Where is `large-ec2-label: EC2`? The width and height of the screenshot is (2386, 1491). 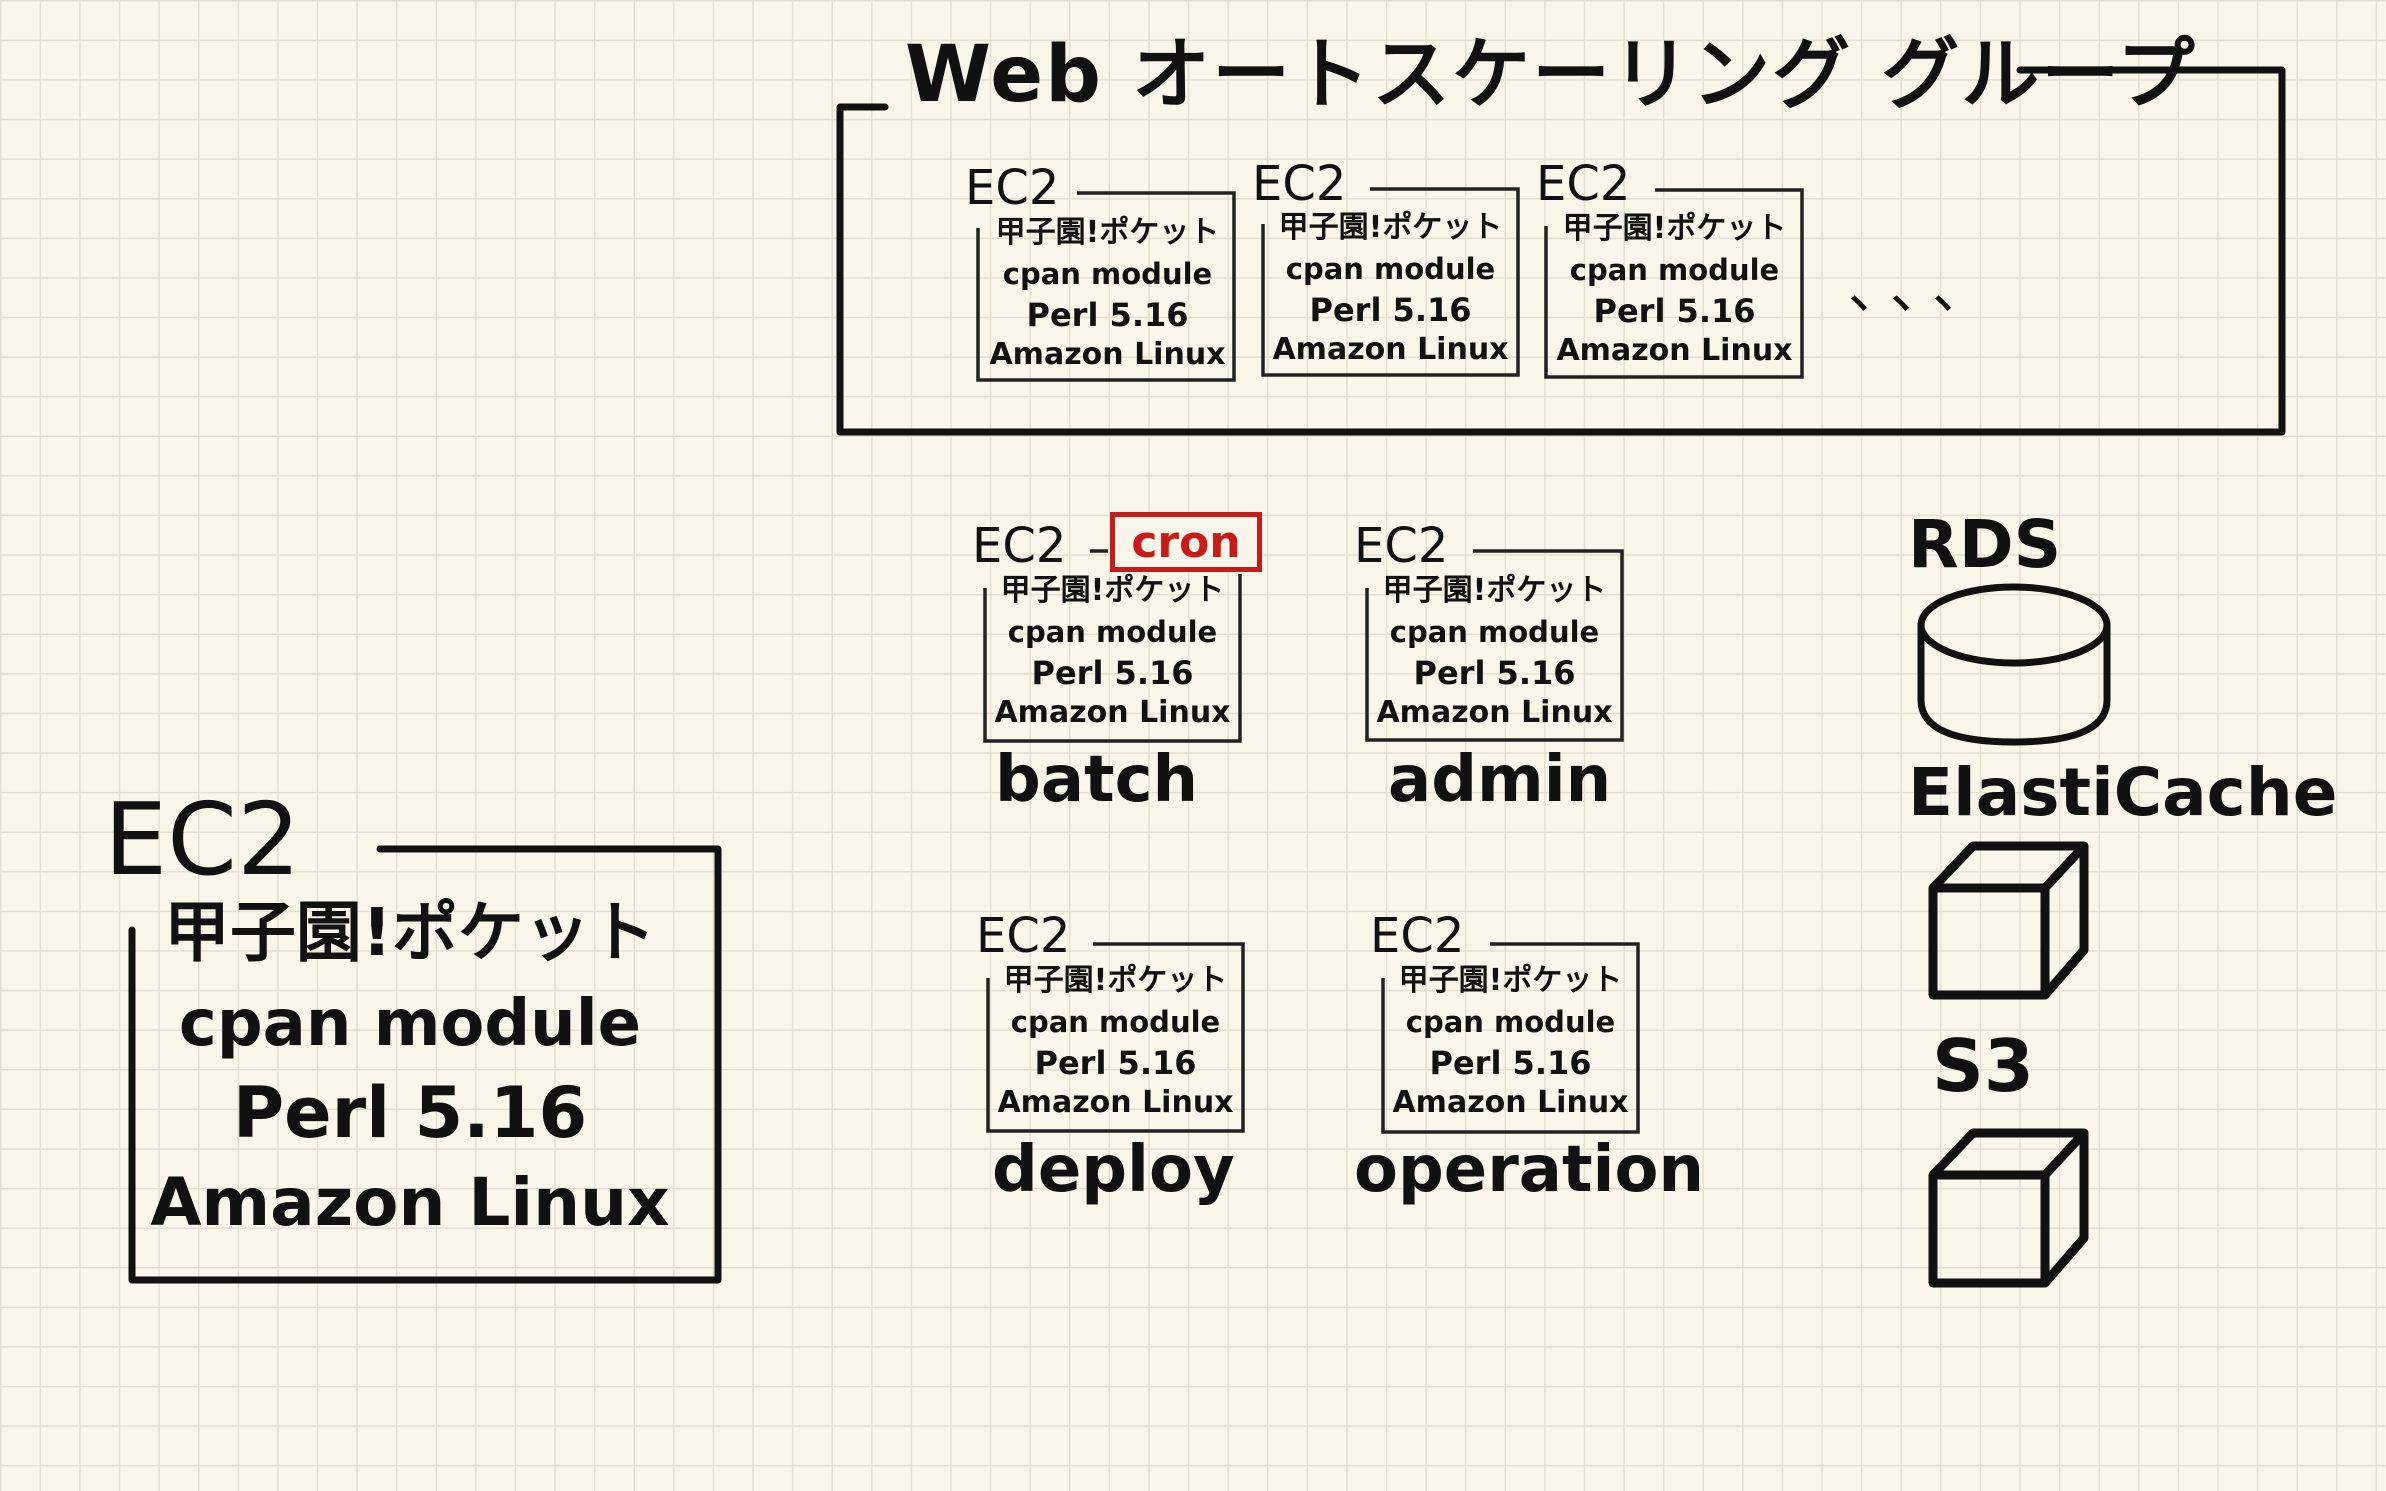
large-ec2-label: EC2 is located at coordinates (202, 839).